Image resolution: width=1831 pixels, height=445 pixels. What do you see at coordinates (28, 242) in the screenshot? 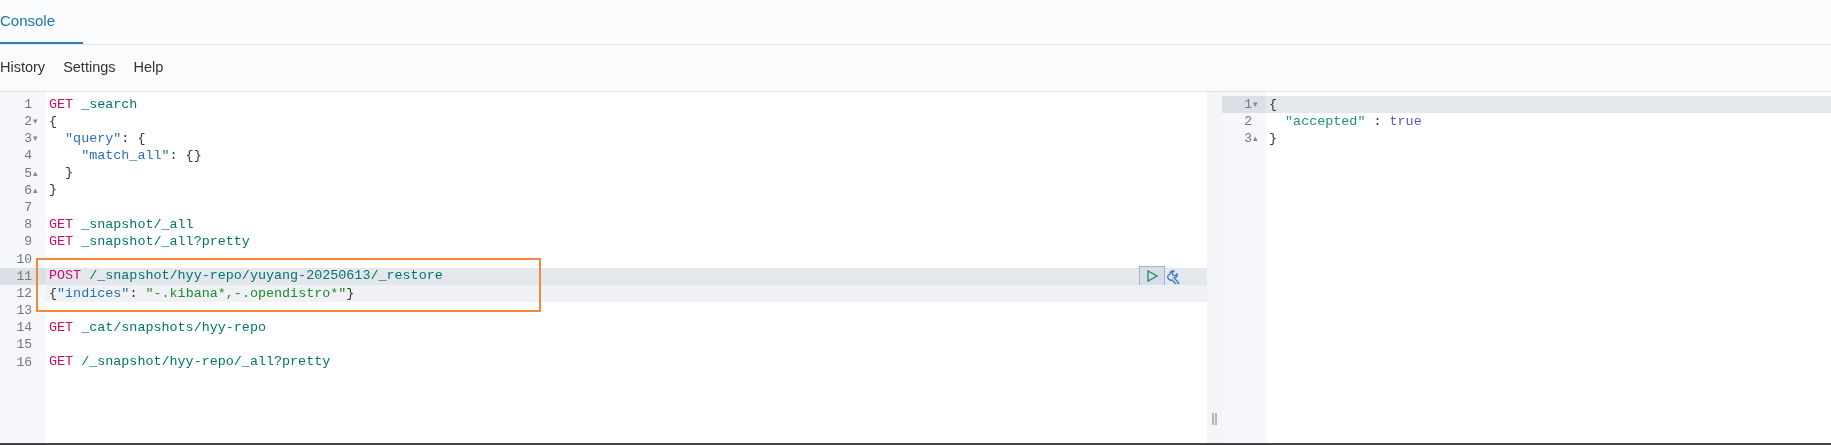
I see `line-number: 9` at bounding box center [28, 242].